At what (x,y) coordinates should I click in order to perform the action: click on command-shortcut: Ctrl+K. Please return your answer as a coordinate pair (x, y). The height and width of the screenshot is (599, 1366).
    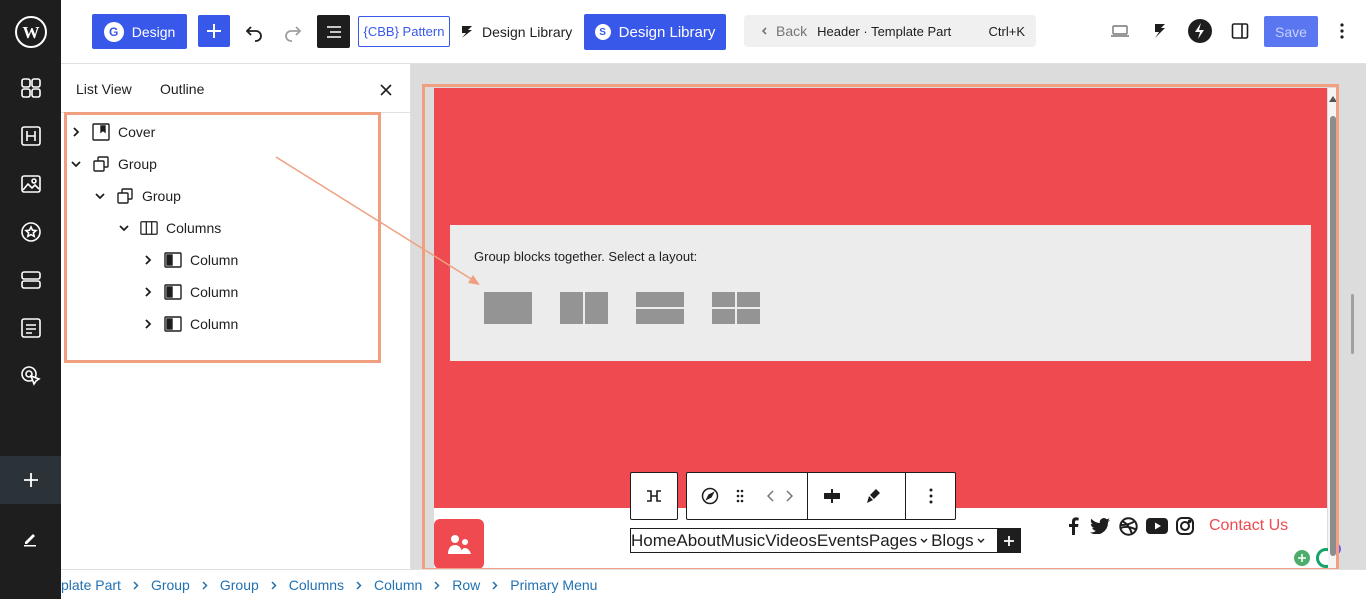
    Looking at the image, I should click on (1006, 31).